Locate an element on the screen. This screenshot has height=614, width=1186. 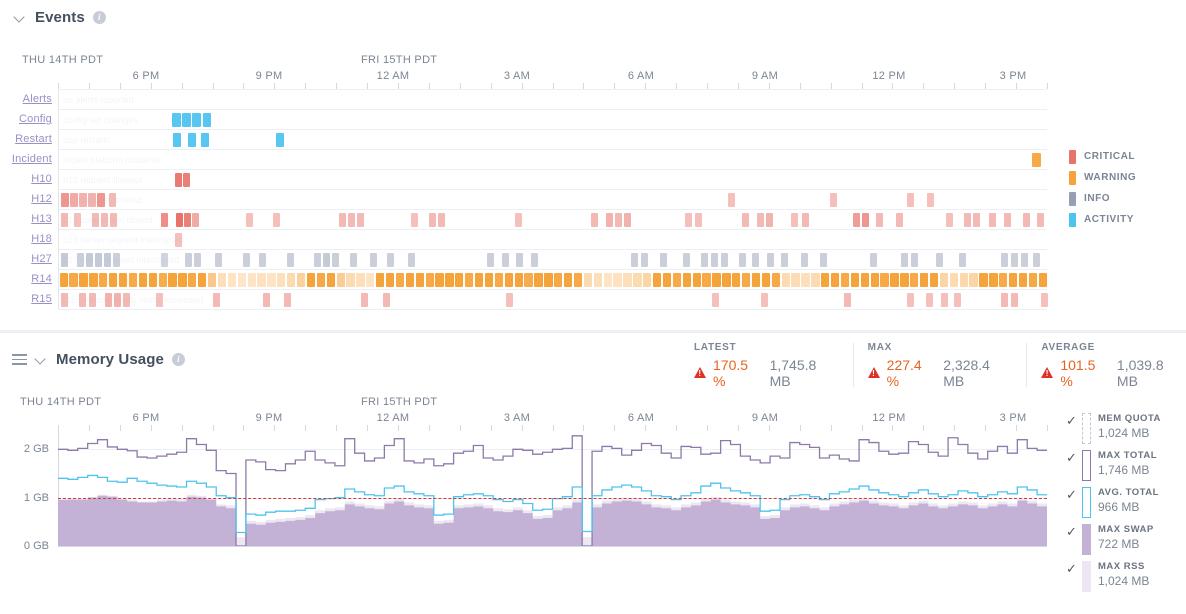
events-row: H27 h27 client request interrupted is located at coordinates (539, 260).